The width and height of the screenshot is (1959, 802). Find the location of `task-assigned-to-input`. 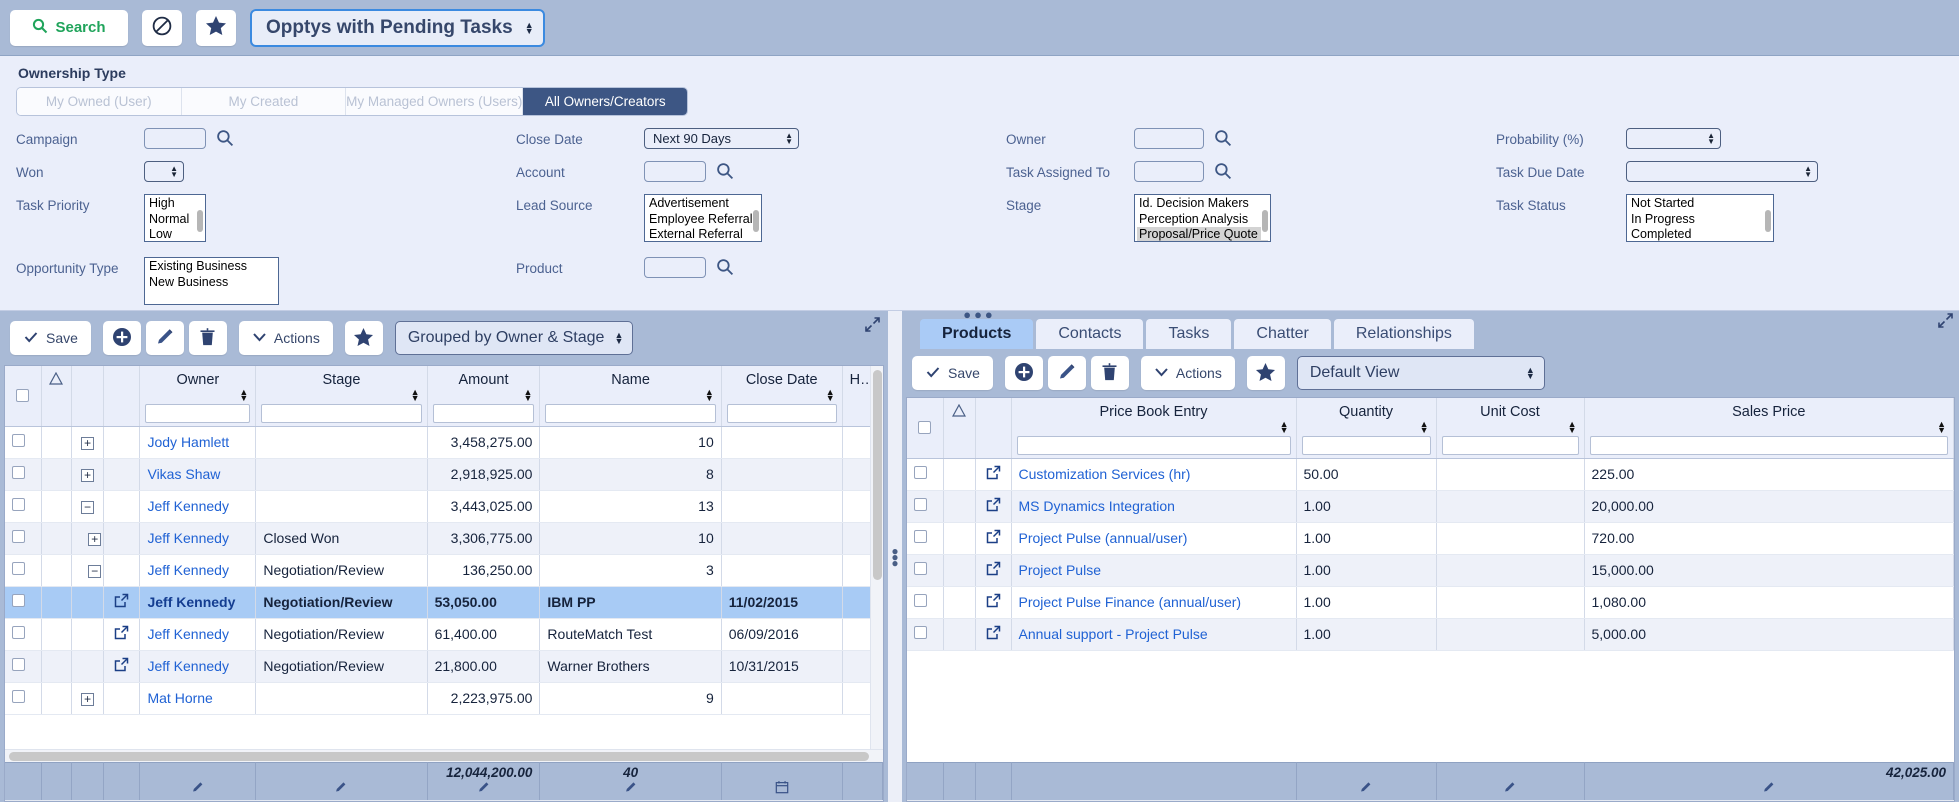

task-assigned-to-input is located at coordinates (1169, 171).